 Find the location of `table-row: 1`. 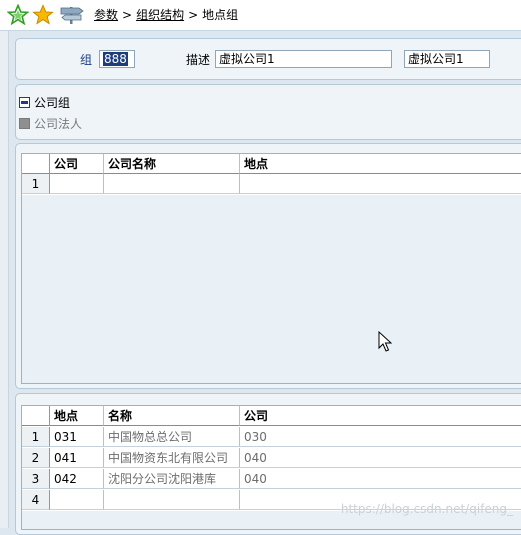

table-row: 1 is located at coordinates (271, 184).